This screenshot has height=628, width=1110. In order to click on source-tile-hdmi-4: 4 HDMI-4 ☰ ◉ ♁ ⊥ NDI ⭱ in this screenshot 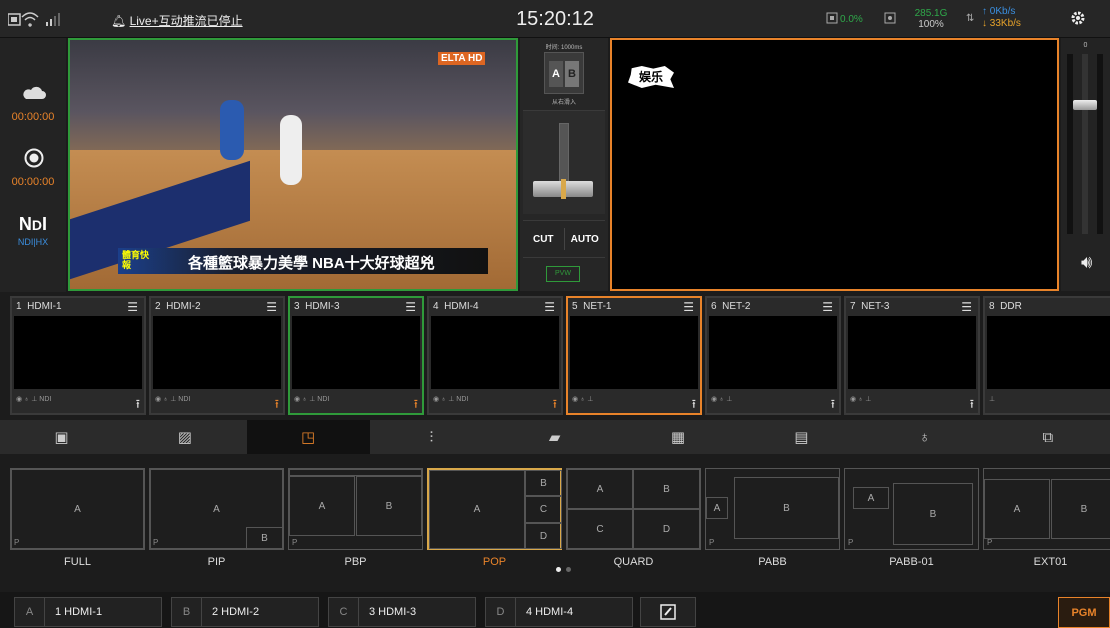, I will do `click(495, 355)`.